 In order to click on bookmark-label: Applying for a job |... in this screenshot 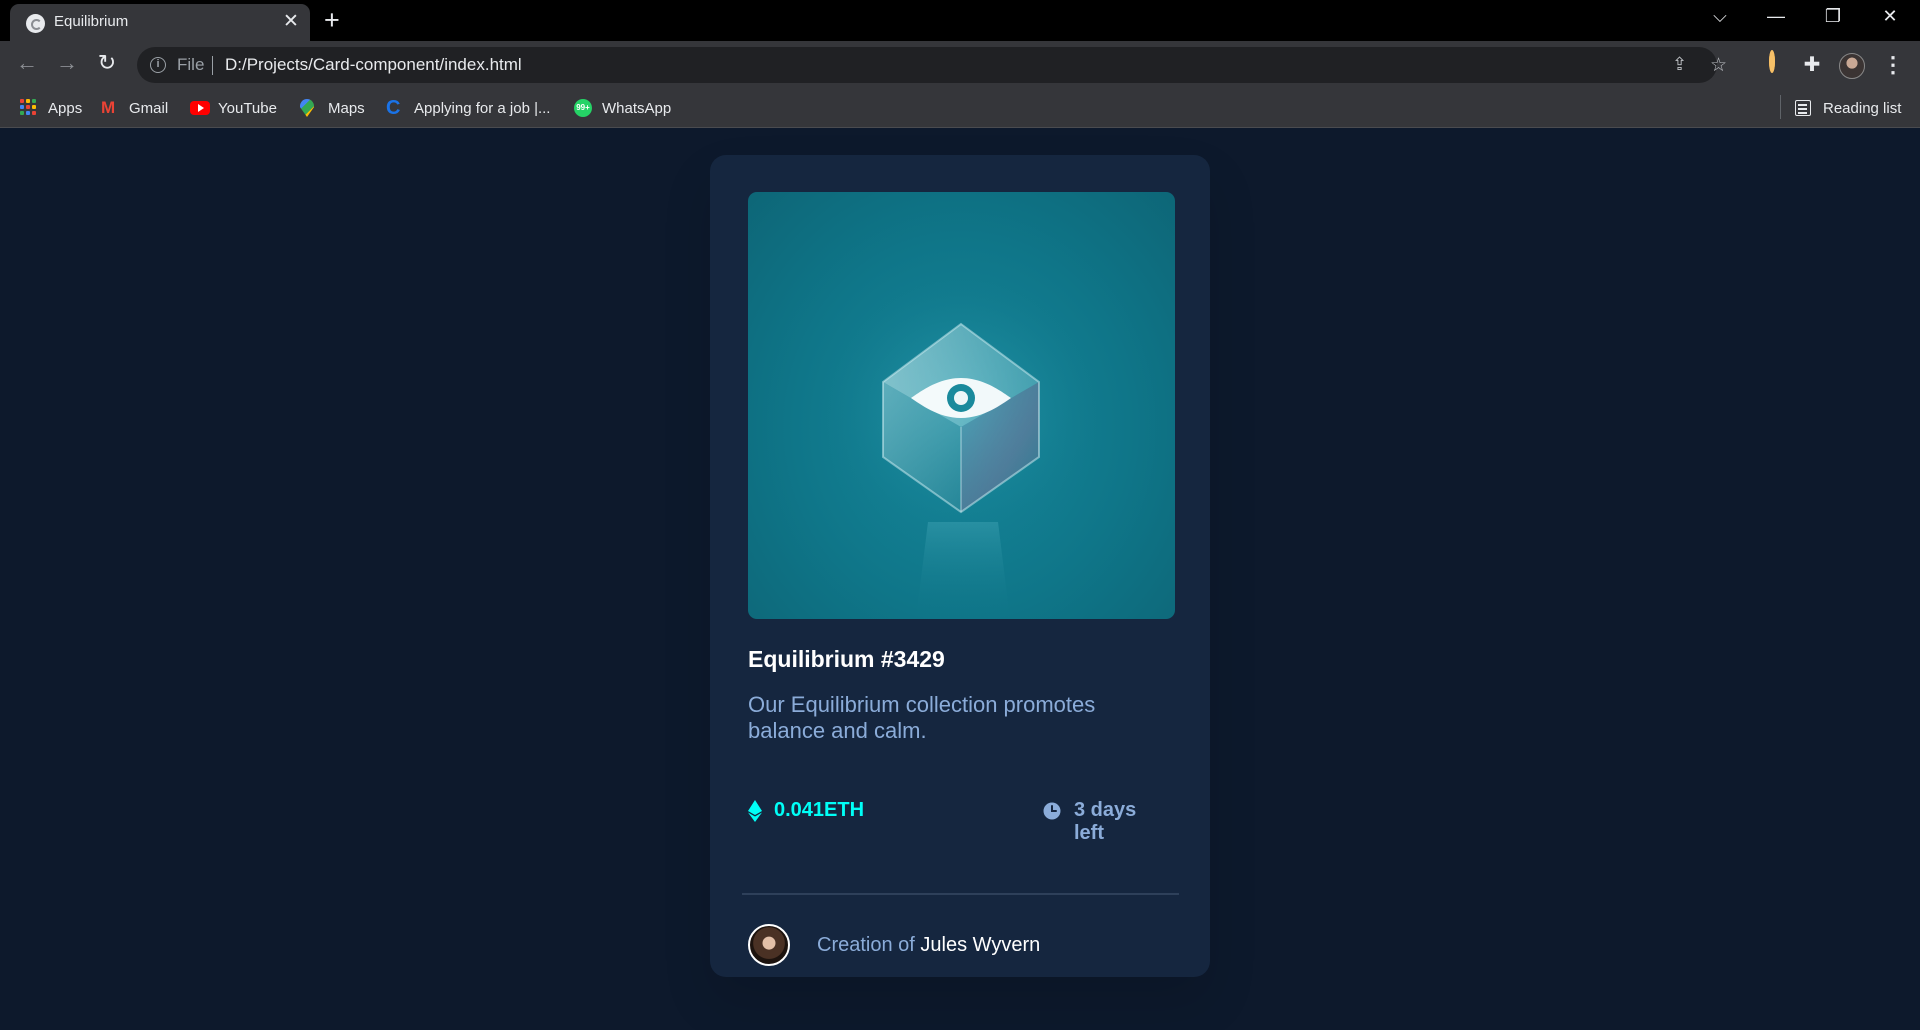, I will do `click(482, 108)`.